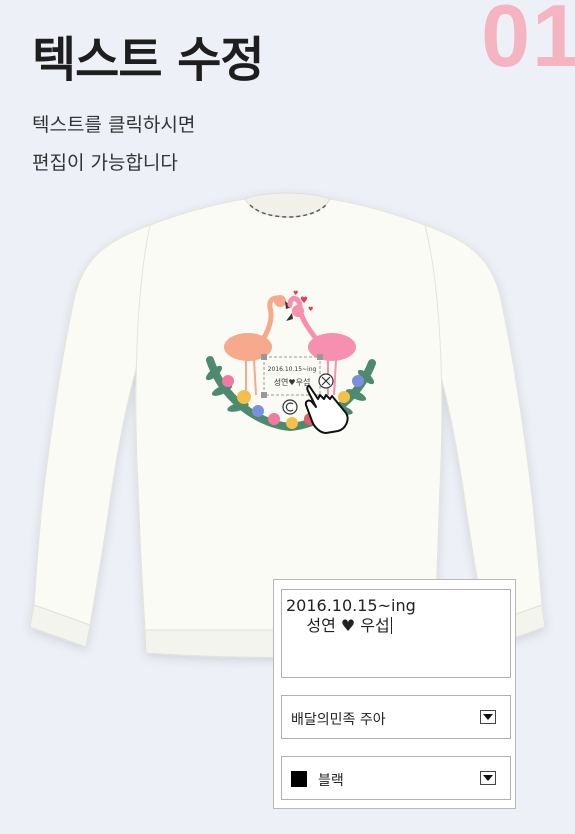  What do you see at coordinates (292, 369) in the screenshot?
I see `preview-line-1: 2016.10.15~ing` at bounding box center [292, 369].